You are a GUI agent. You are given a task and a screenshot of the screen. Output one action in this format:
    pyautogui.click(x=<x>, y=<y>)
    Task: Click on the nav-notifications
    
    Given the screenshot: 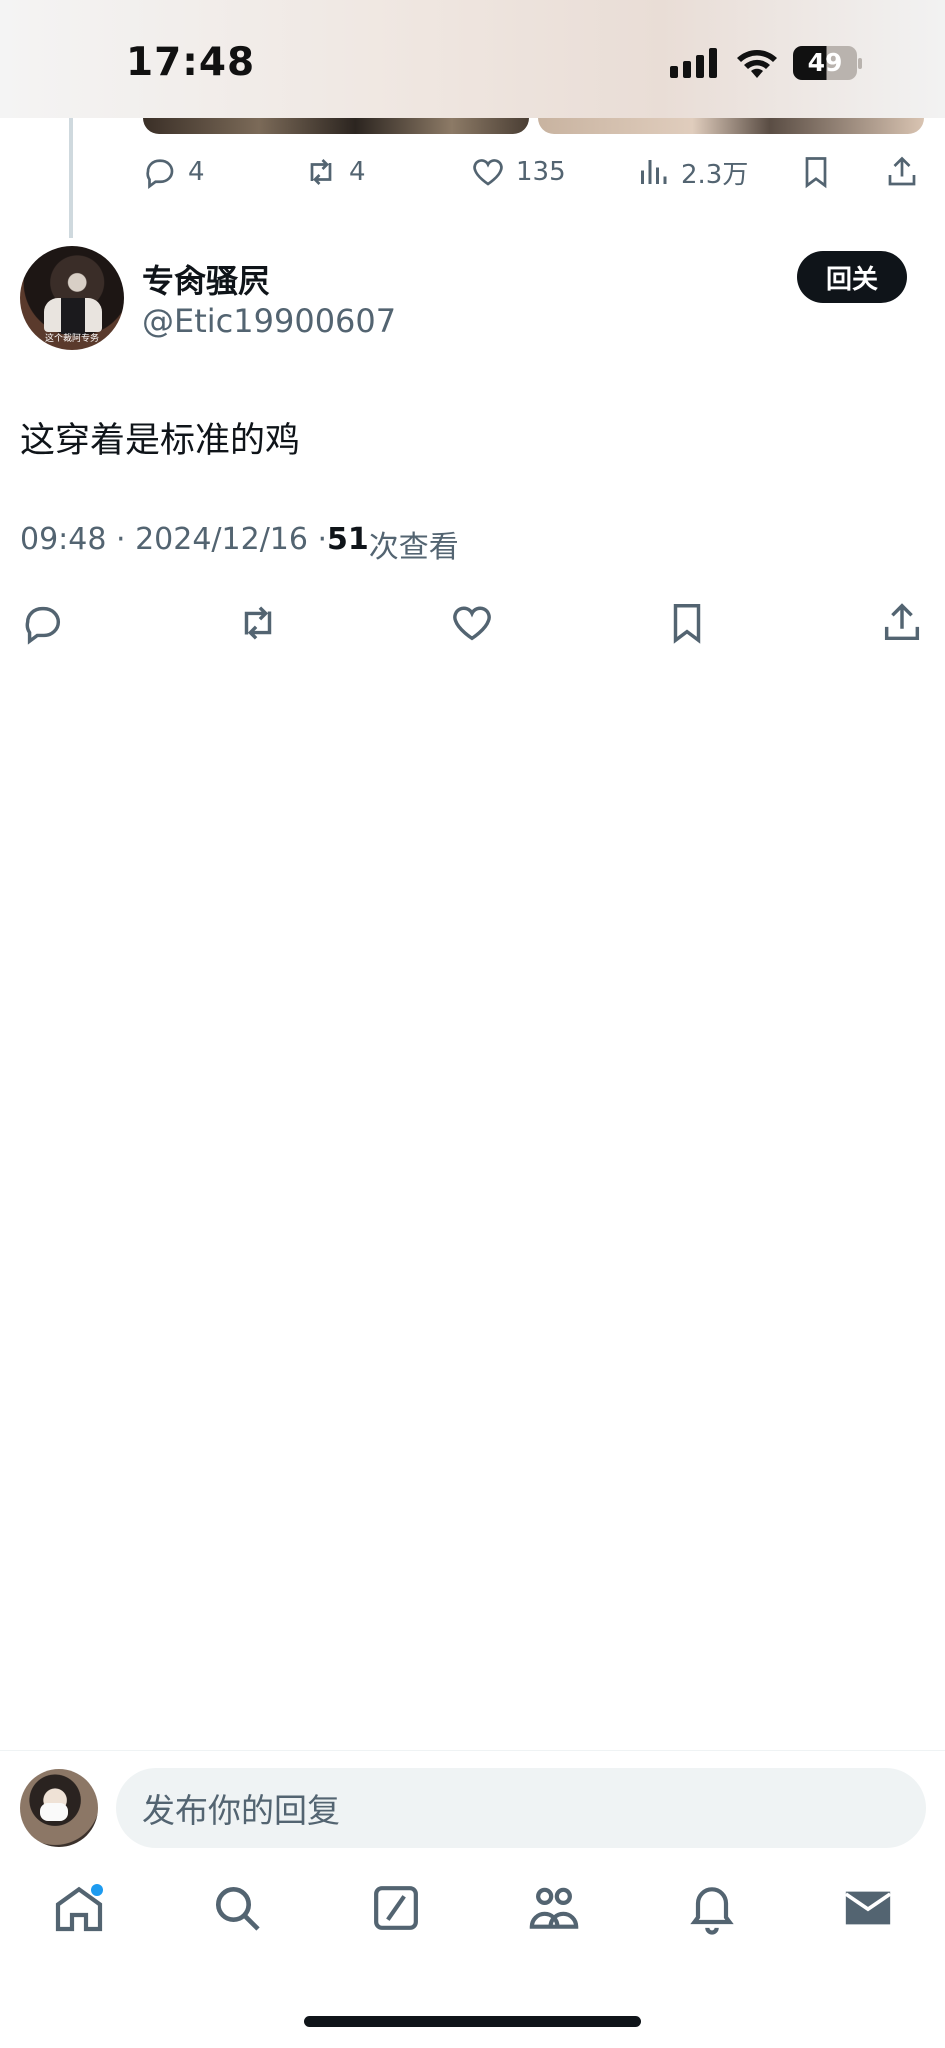 What is the action you would take?
    pyautogui.click(x=712, y=1908)
    